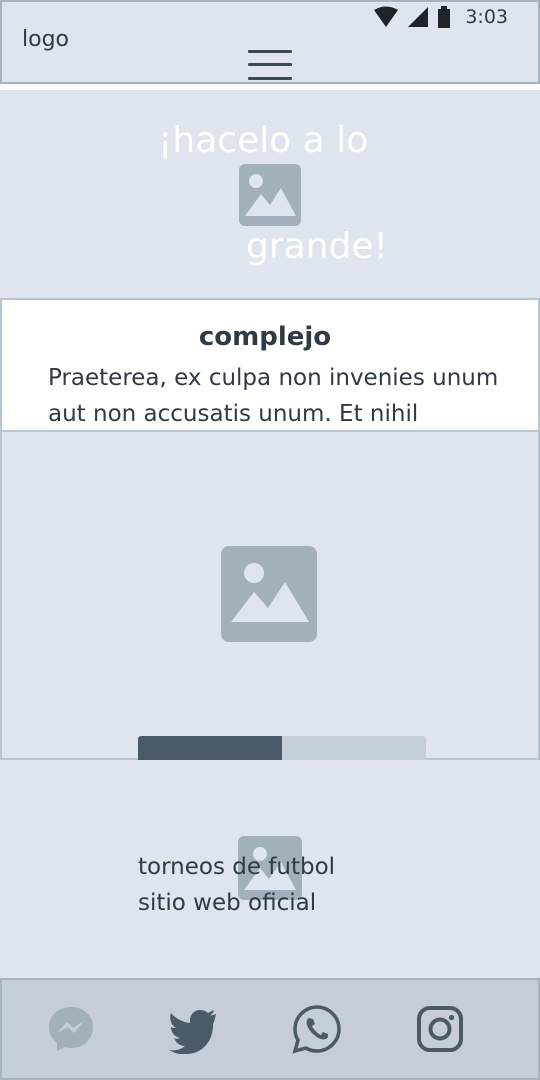 This screenshot has height=1080, width=540. I want to click on logo: logo, so click(45, 39).